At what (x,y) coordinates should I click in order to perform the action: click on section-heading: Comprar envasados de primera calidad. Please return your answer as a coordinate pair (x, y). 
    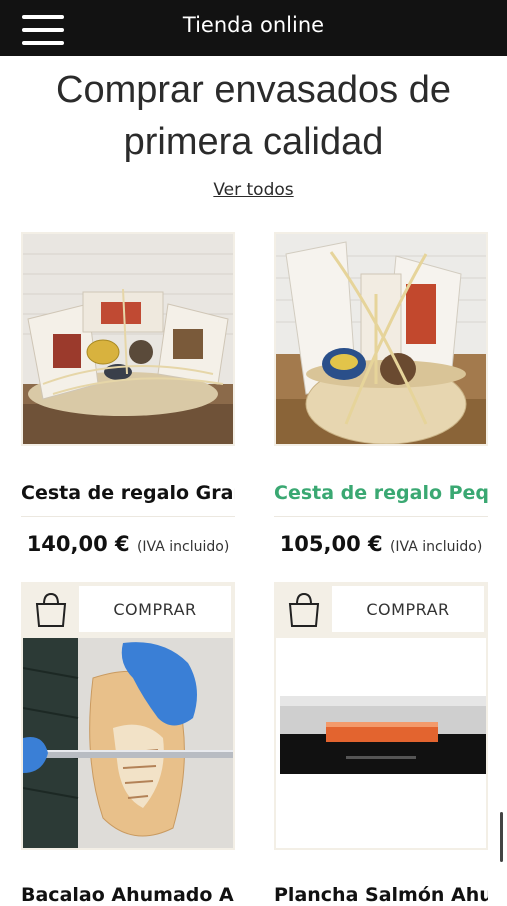
    Looking at the image, I should click on (253, 116).